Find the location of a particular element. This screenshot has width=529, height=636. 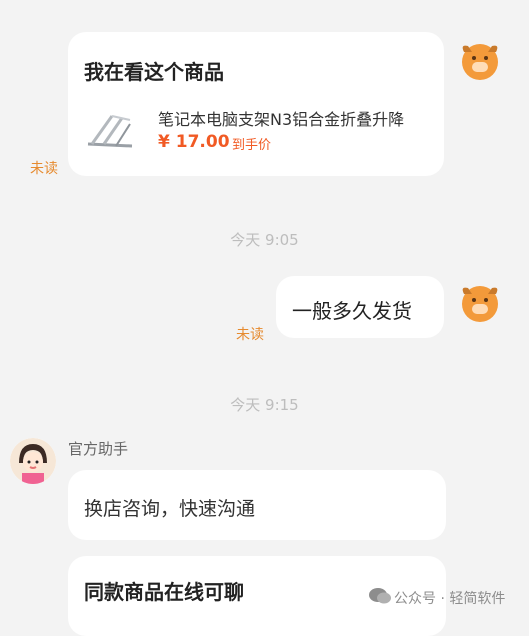

unread-status-1: 未读 is located at coordinates (44, 169).